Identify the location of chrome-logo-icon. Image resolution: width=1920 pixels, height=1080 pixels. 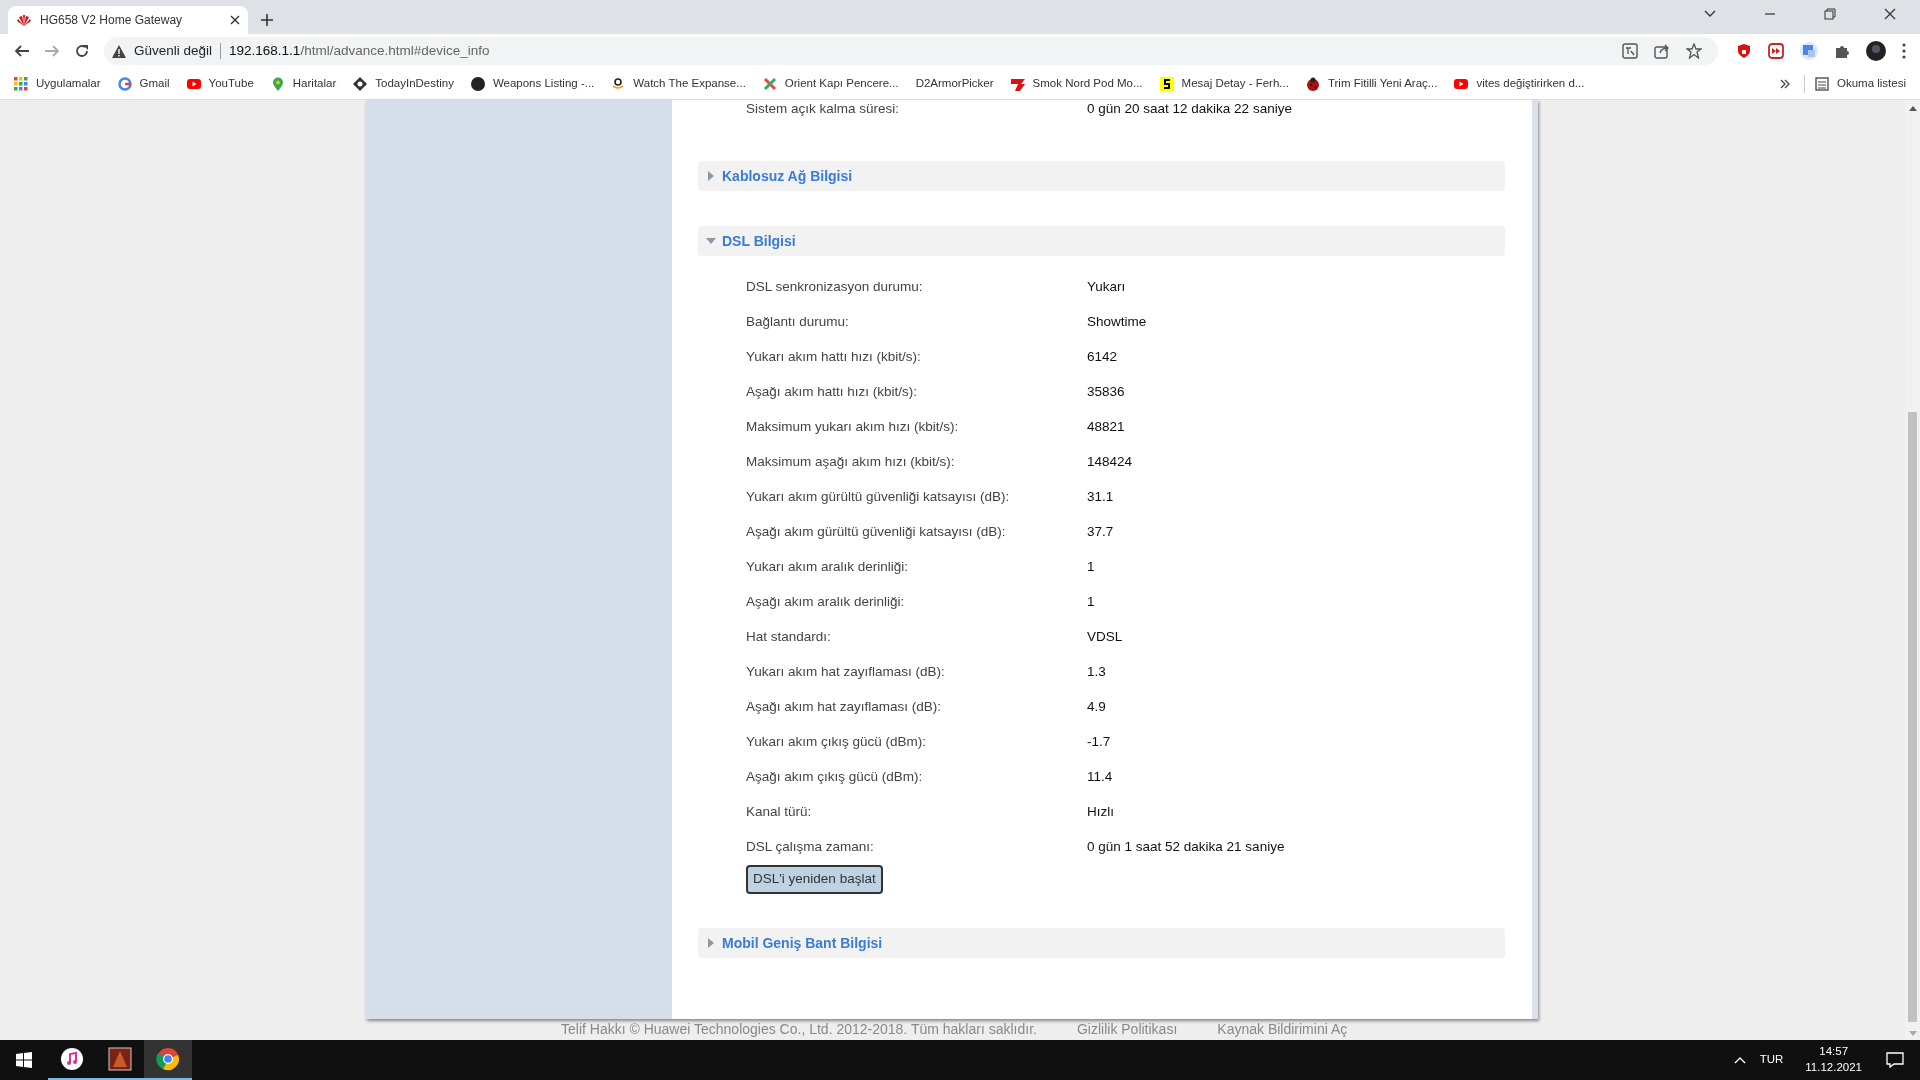
(168, 1059).